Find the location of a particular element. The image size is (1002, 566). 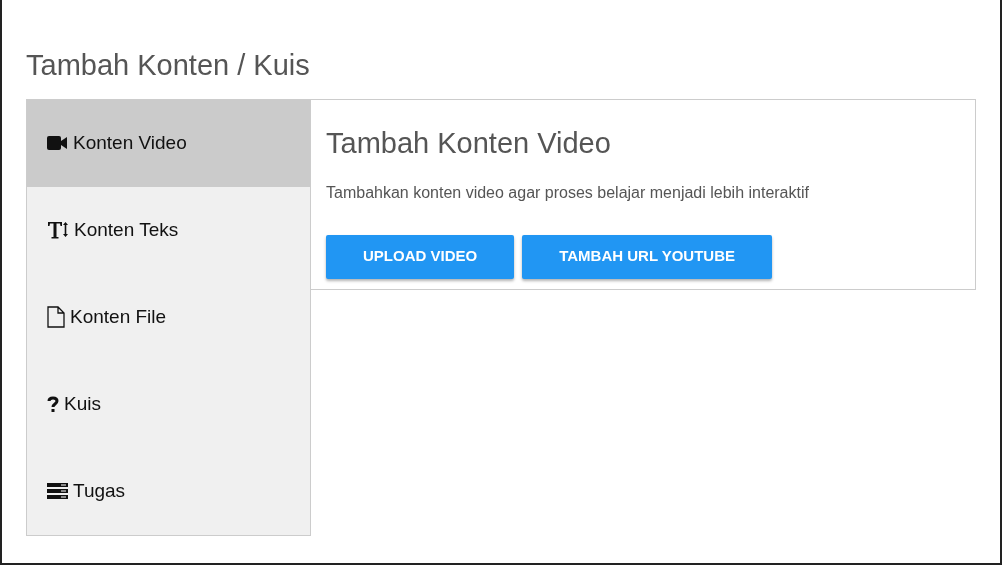

file-icon is located at coordinates (56, 317).